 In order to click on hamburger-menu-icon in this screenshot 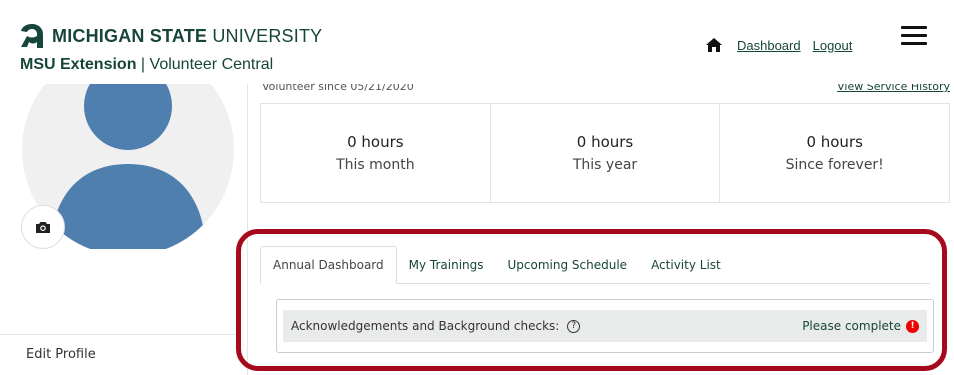, I will do `click(914, 36)`.